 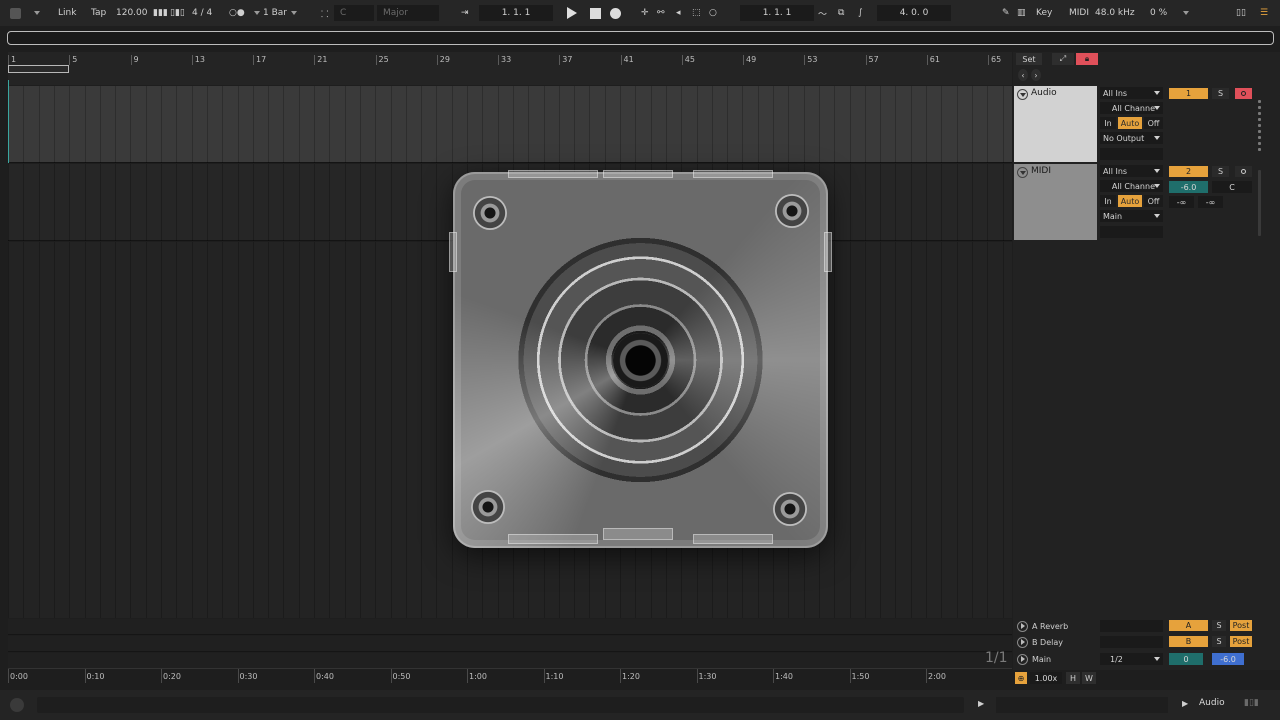 I want to click on stop-button, so click(x=595, y=13).